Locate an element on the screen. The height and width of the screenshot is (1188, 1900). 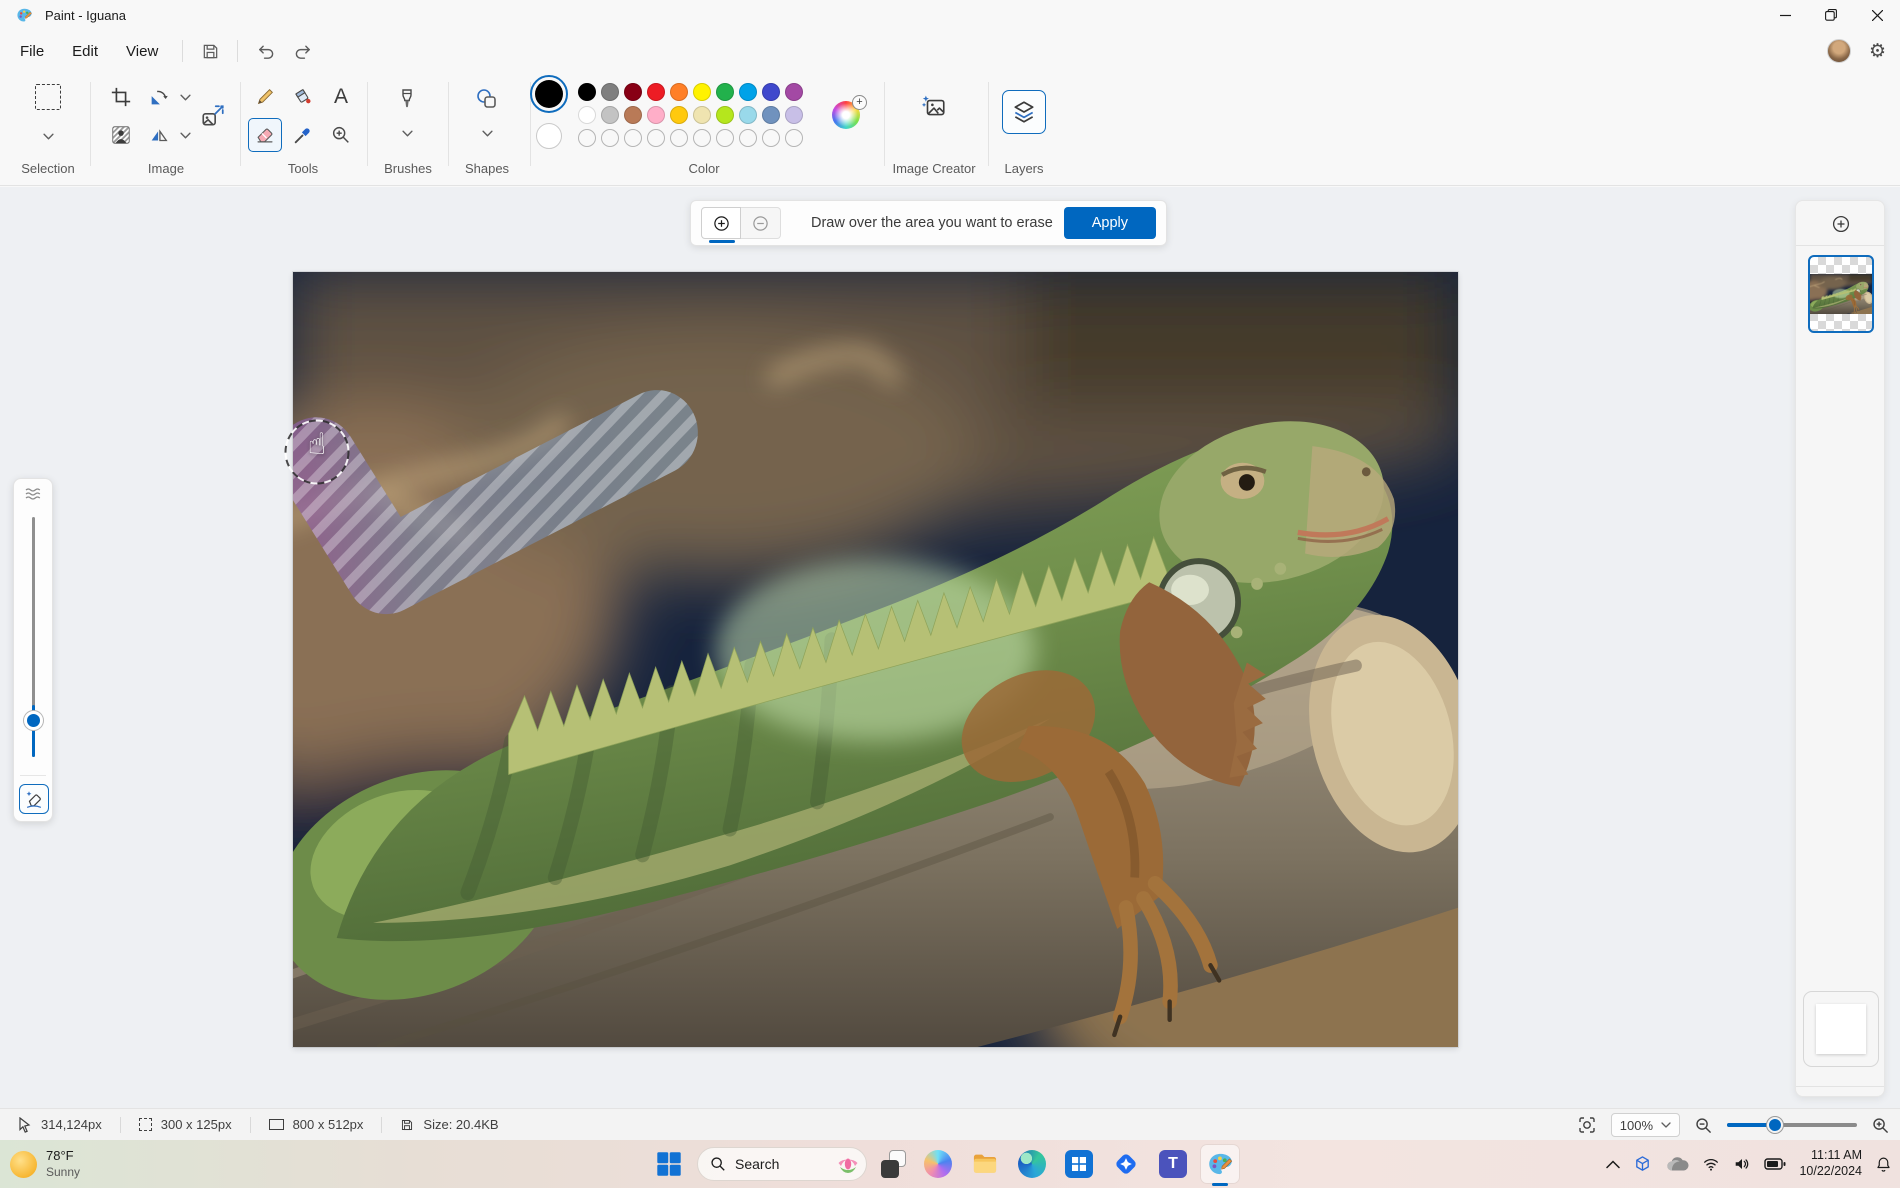
maximize-button is located at coordinates (1831, 15).